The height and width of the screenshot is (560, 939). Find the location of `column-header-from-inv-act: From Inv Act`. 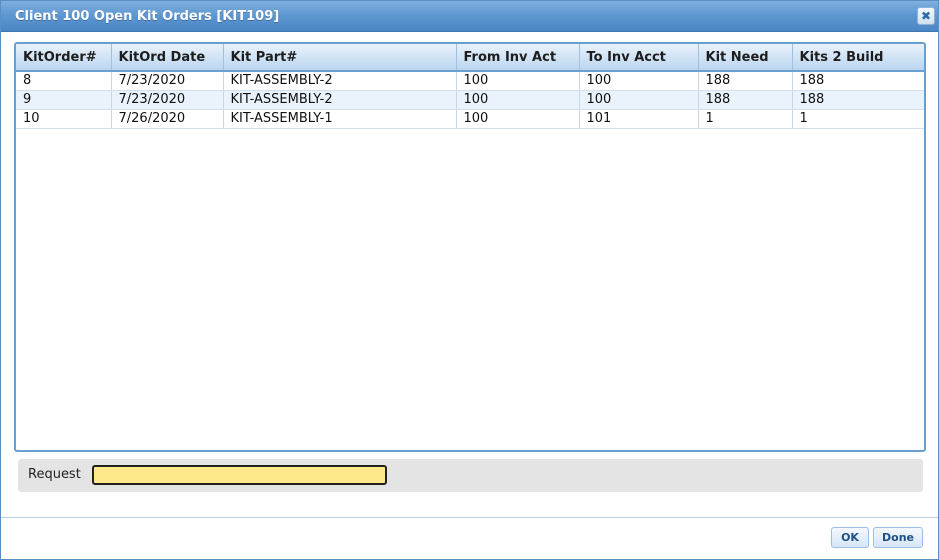

column-header-from-inv-act: From Inv Act is located at coordinates (518, 58).